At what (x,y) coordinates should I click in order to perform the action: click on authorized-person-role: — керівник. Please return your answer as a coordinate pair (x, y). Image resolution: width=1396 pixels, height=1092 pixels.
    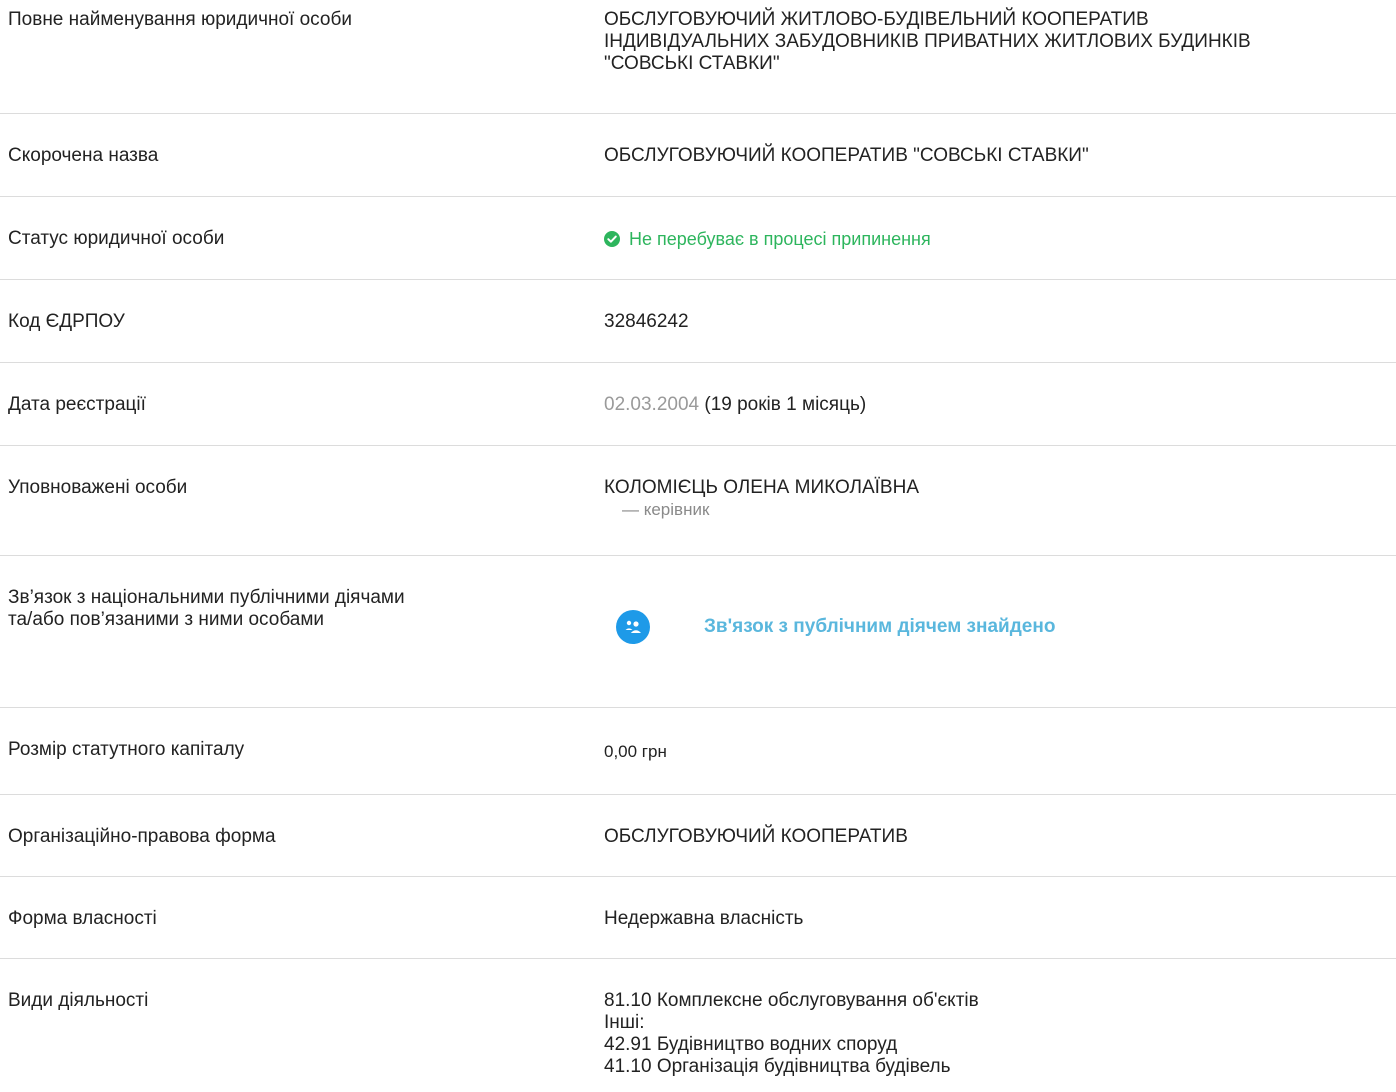
    Looking at the image, I should click on (666, 509).